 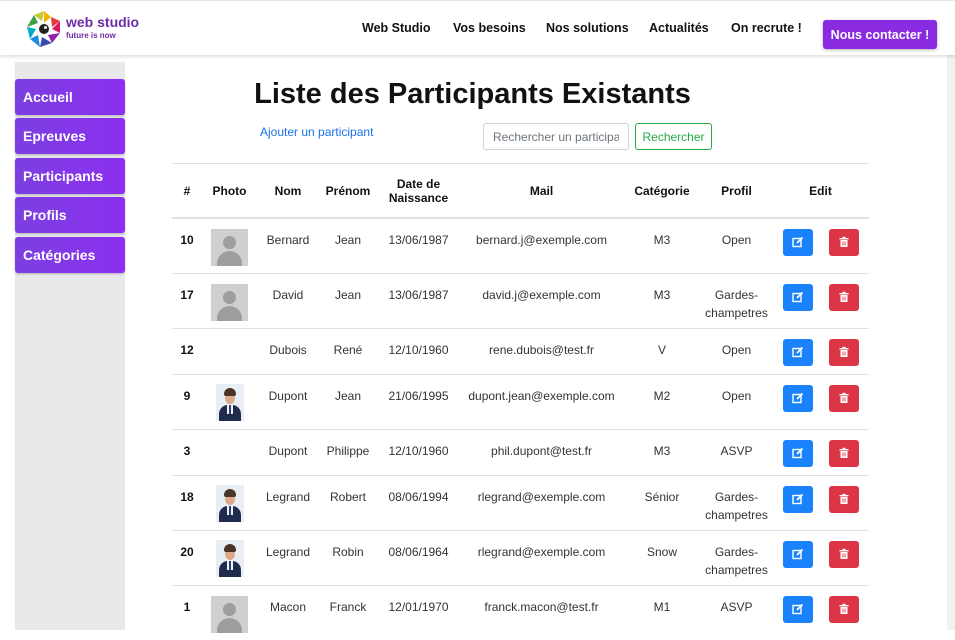 I want to click on cell-prenom: Robin, so click(x=348, y=557).